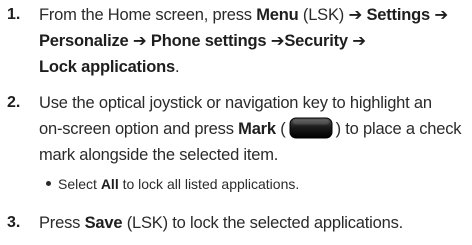 This screenshot has height=245, width=472. Describe the element at coordinates (48, 183) in the screenshot. I see `bullet-dot-icon` at that location.